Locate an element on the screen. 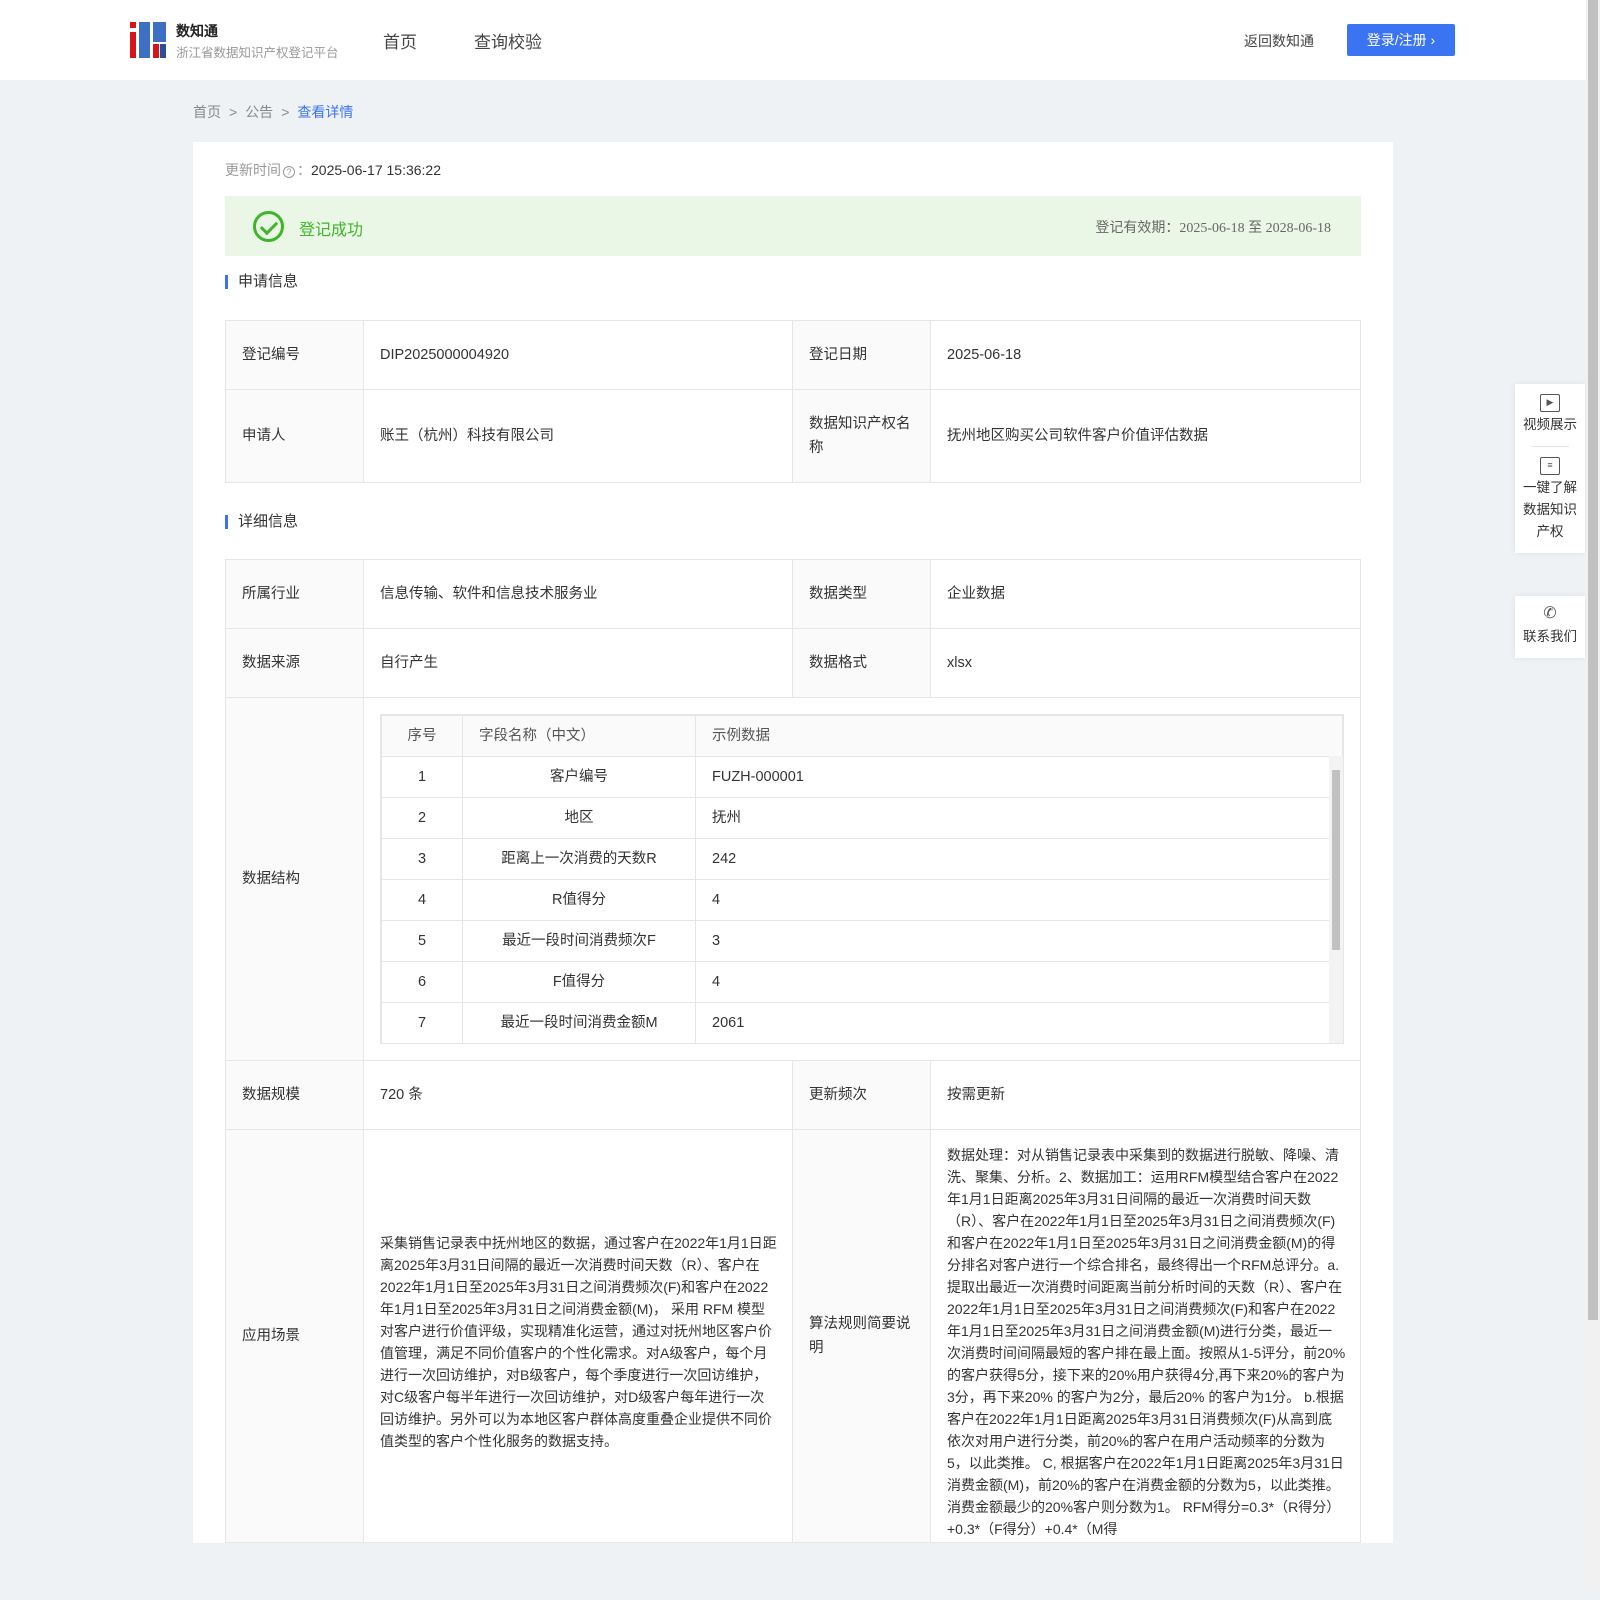 The width and height of the screenshot is (1600, 1600). industry-label: 所属行业 is located at coordinates (294, 594).